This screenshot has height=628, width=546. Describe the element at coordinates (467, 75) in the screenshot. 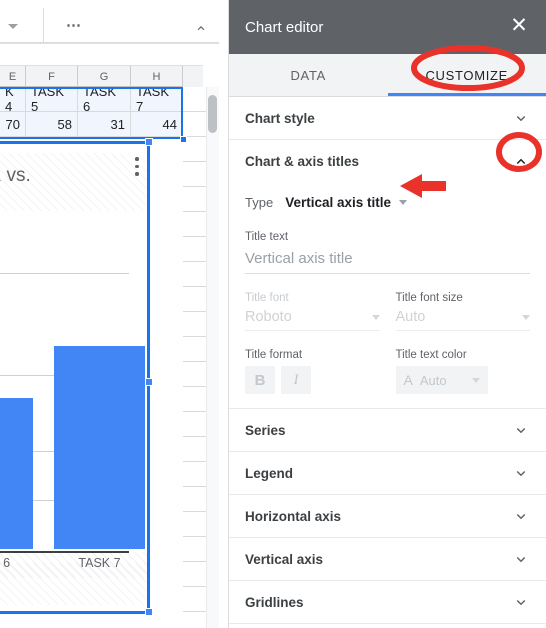

I see `tab-customize: CUSTOMIZE` at that location.